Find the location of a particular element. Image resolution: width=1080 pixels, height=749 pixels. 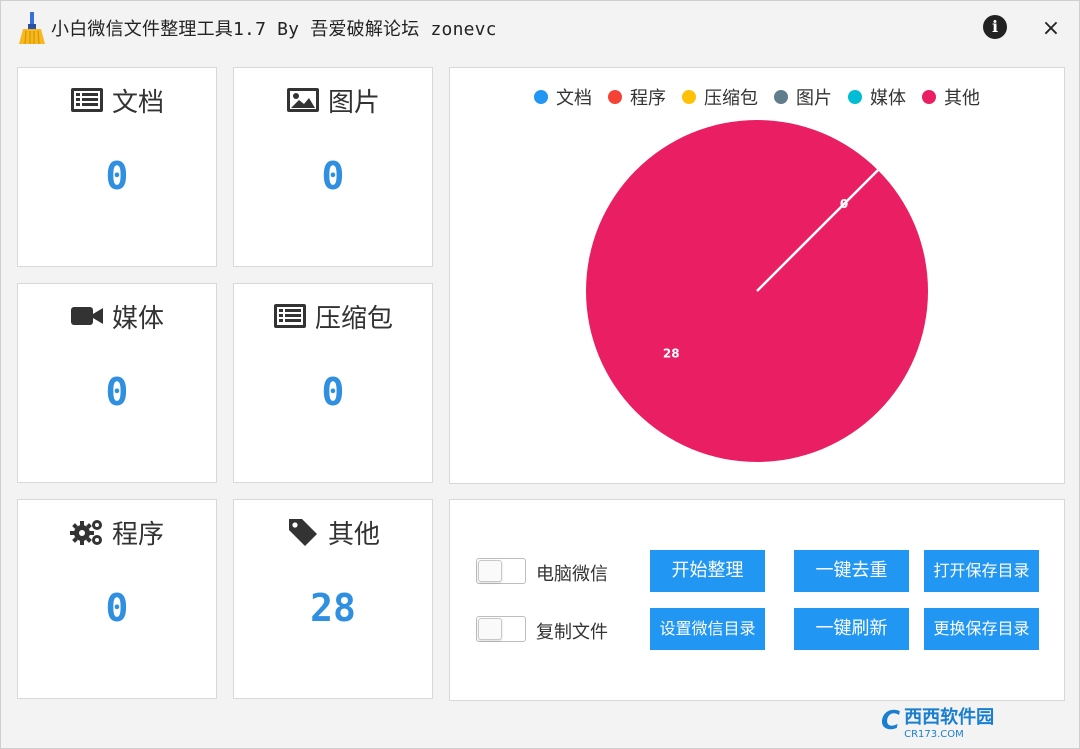

card-media: 媒体 0 is located at coordinates (117, 383).